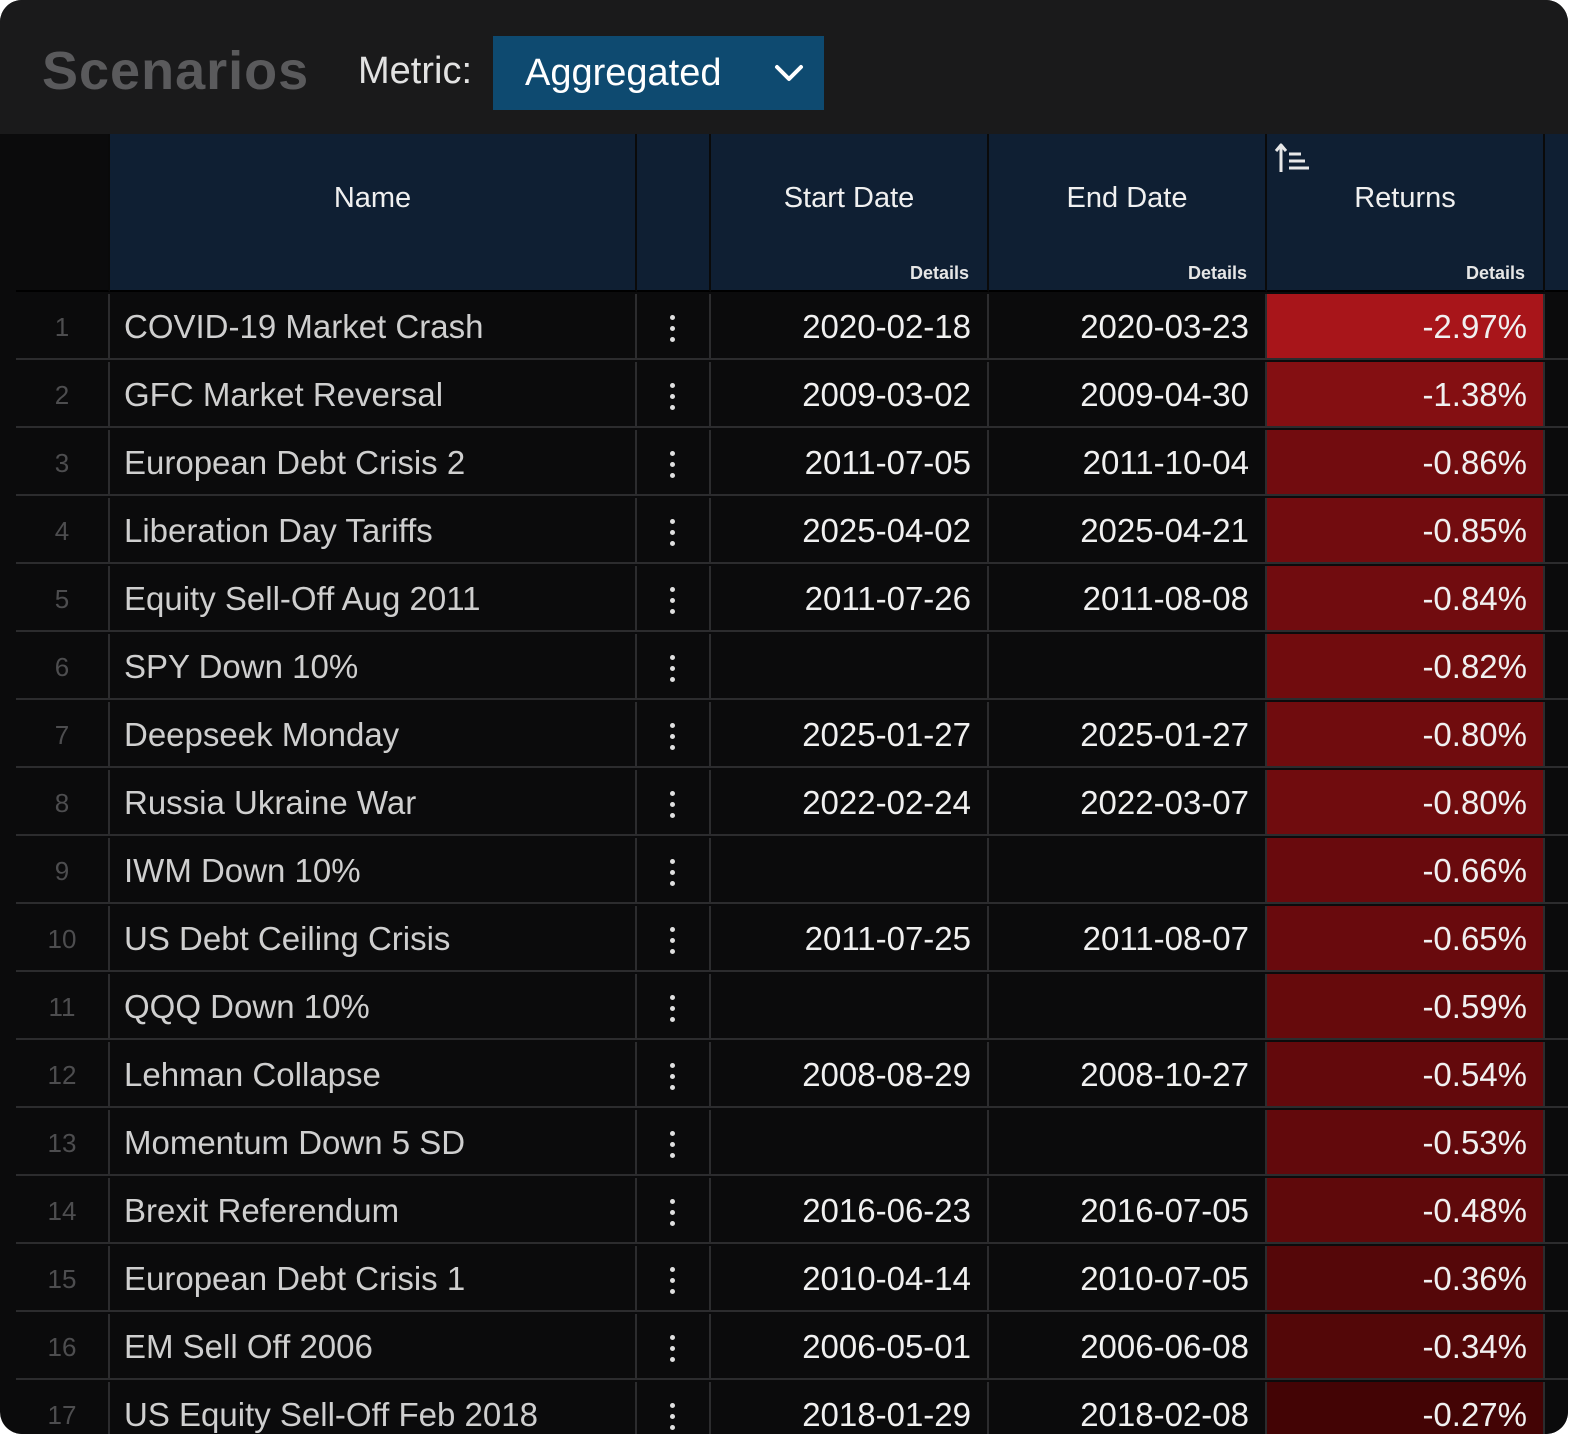 Image resolution: width=1581 pixels, height=1446 pixels. I want to click on metric-dropdown: Aggregated, so click(658, 73).